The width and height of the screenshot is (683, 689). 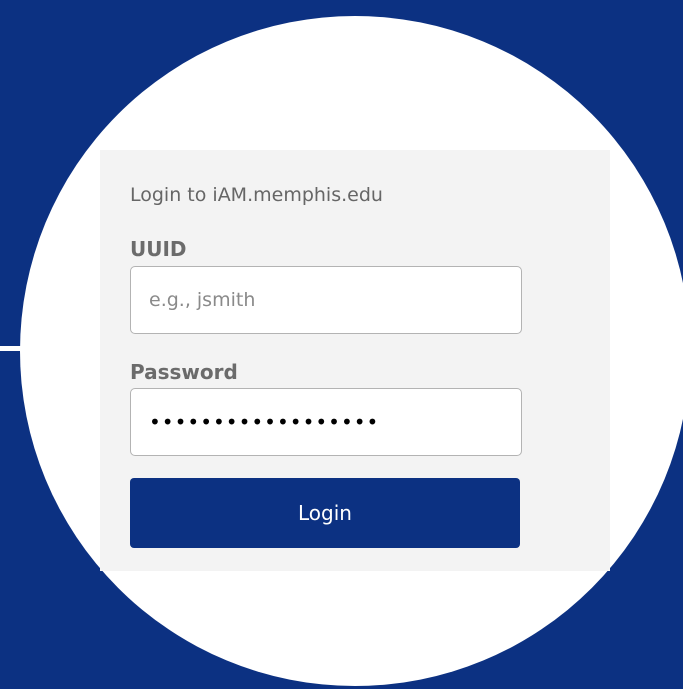 What do you see at coordinates (158, 249) in the screenshot?
I see `uuid-label: UUID` at bounding box center [158, 249].